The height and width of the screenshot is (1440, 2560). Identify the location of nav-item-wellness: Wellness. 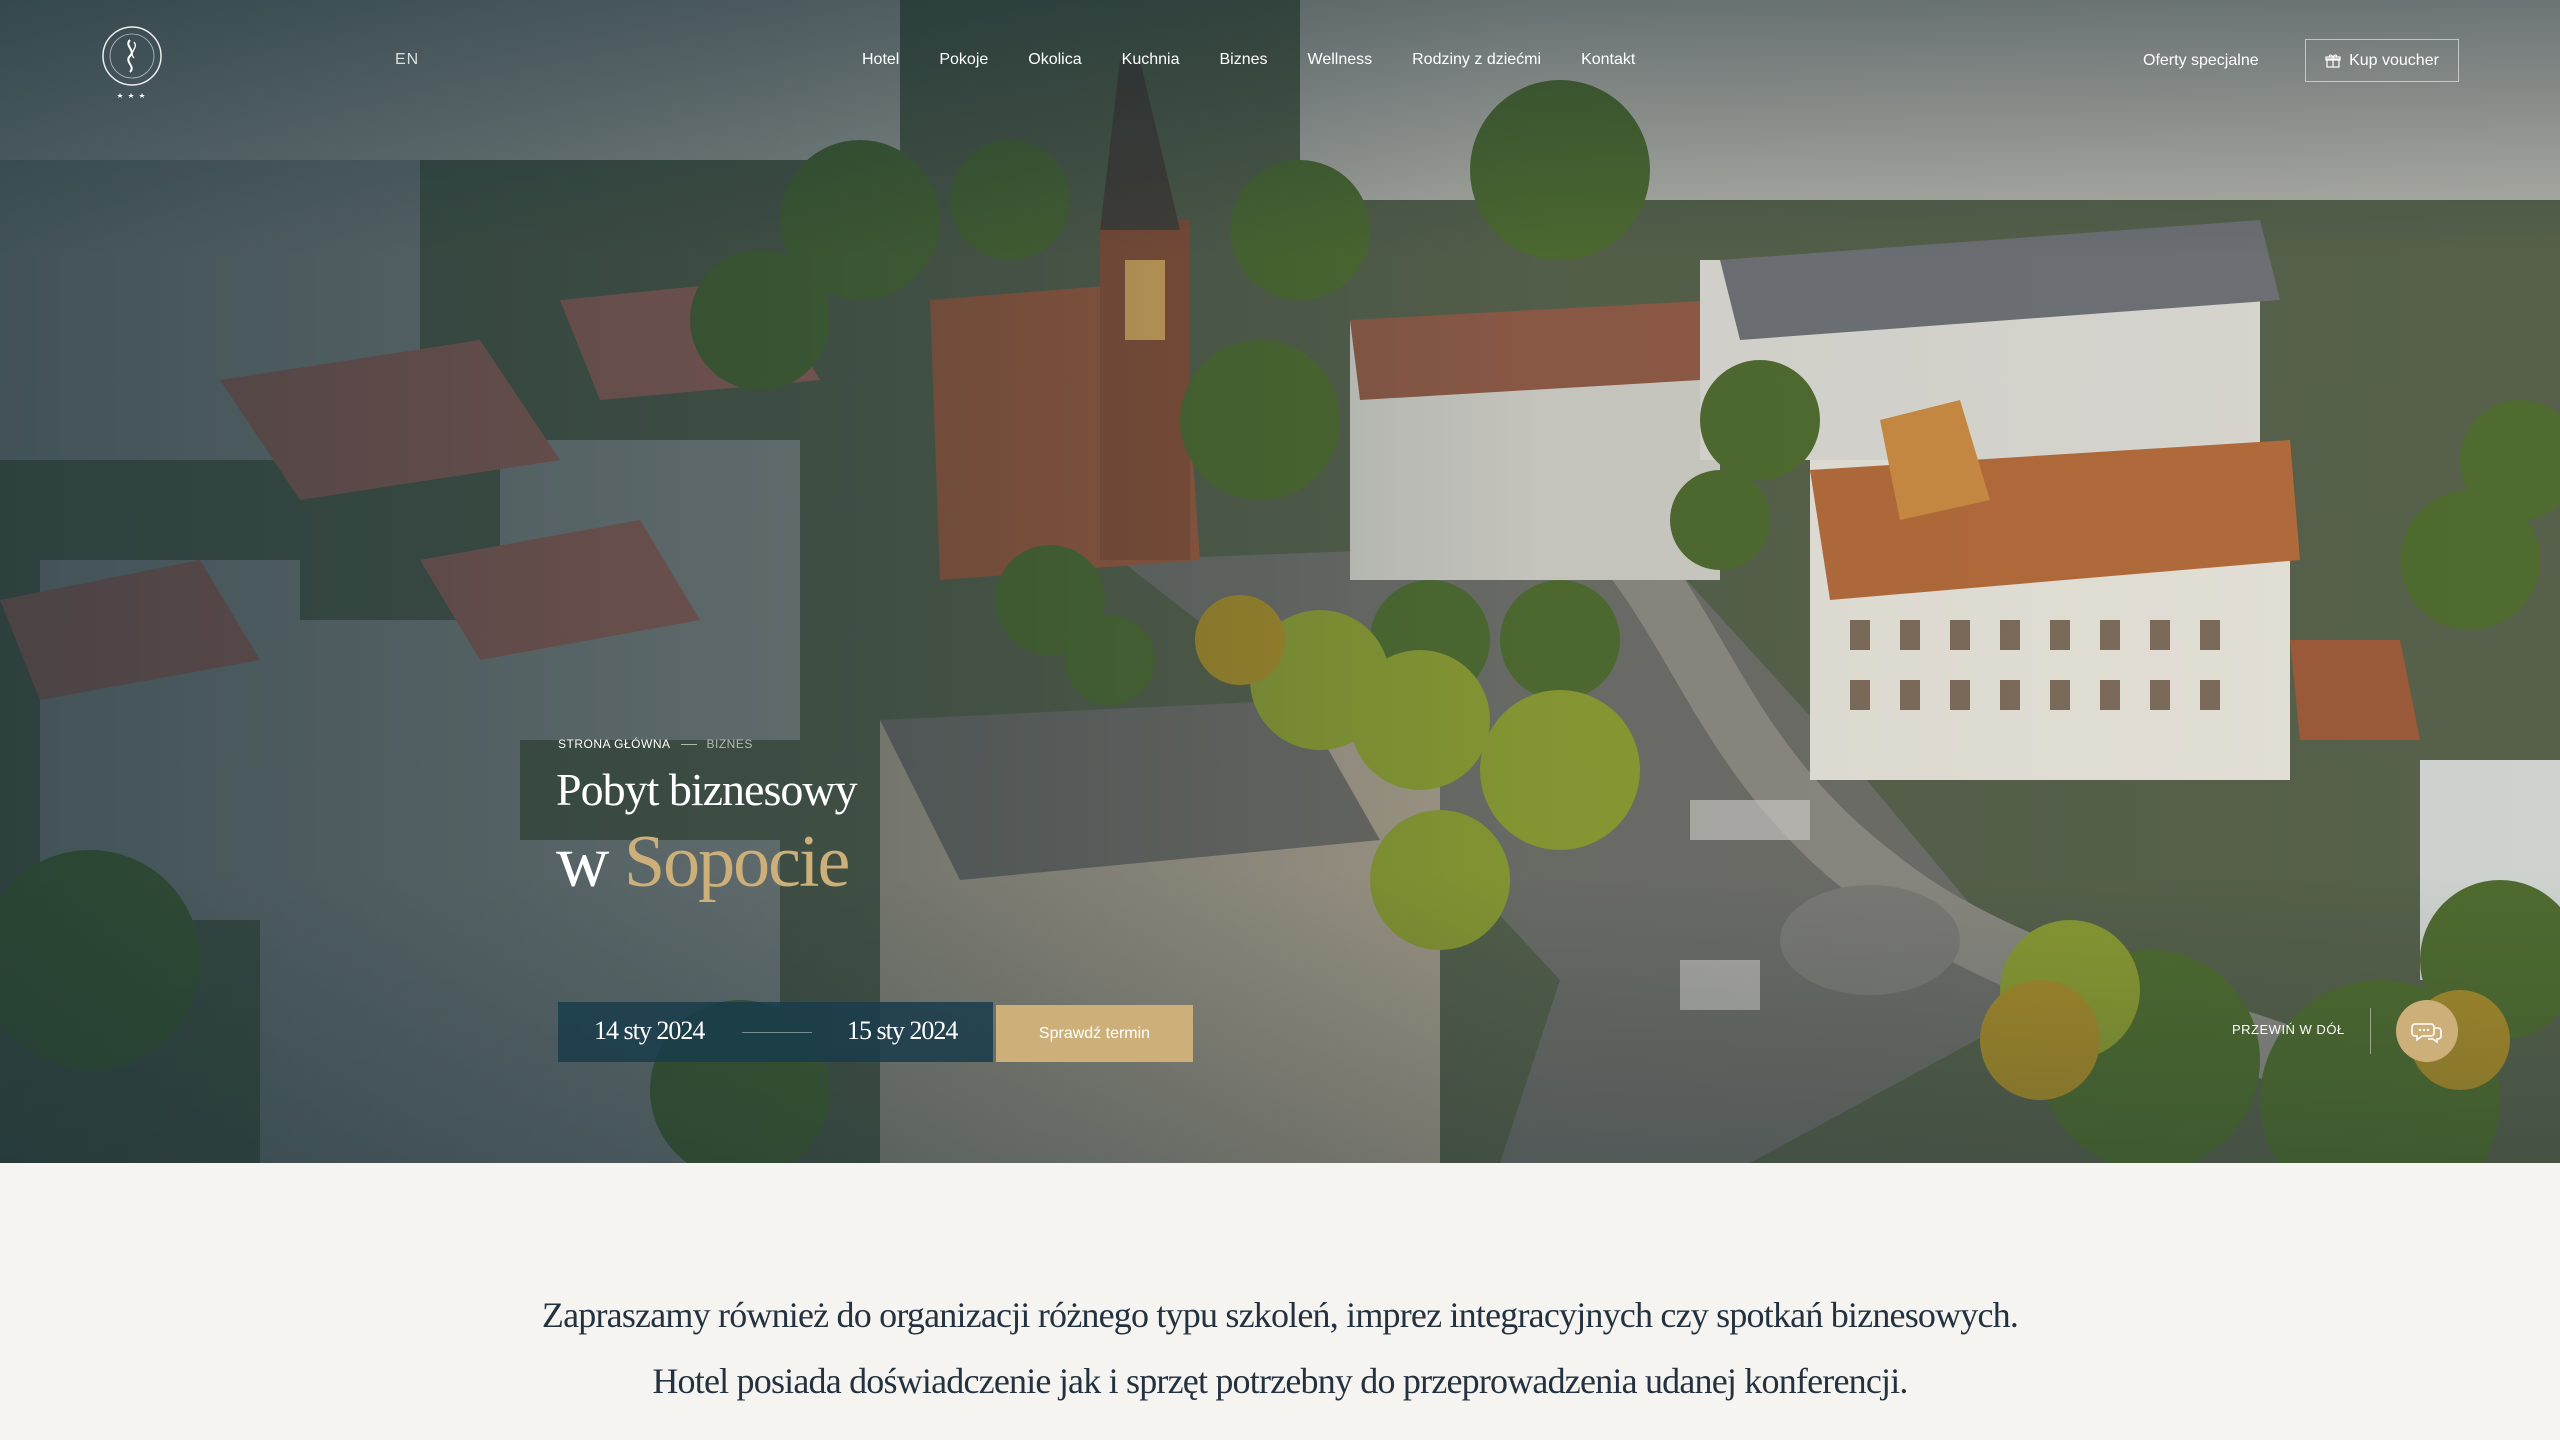
(1340, 60).